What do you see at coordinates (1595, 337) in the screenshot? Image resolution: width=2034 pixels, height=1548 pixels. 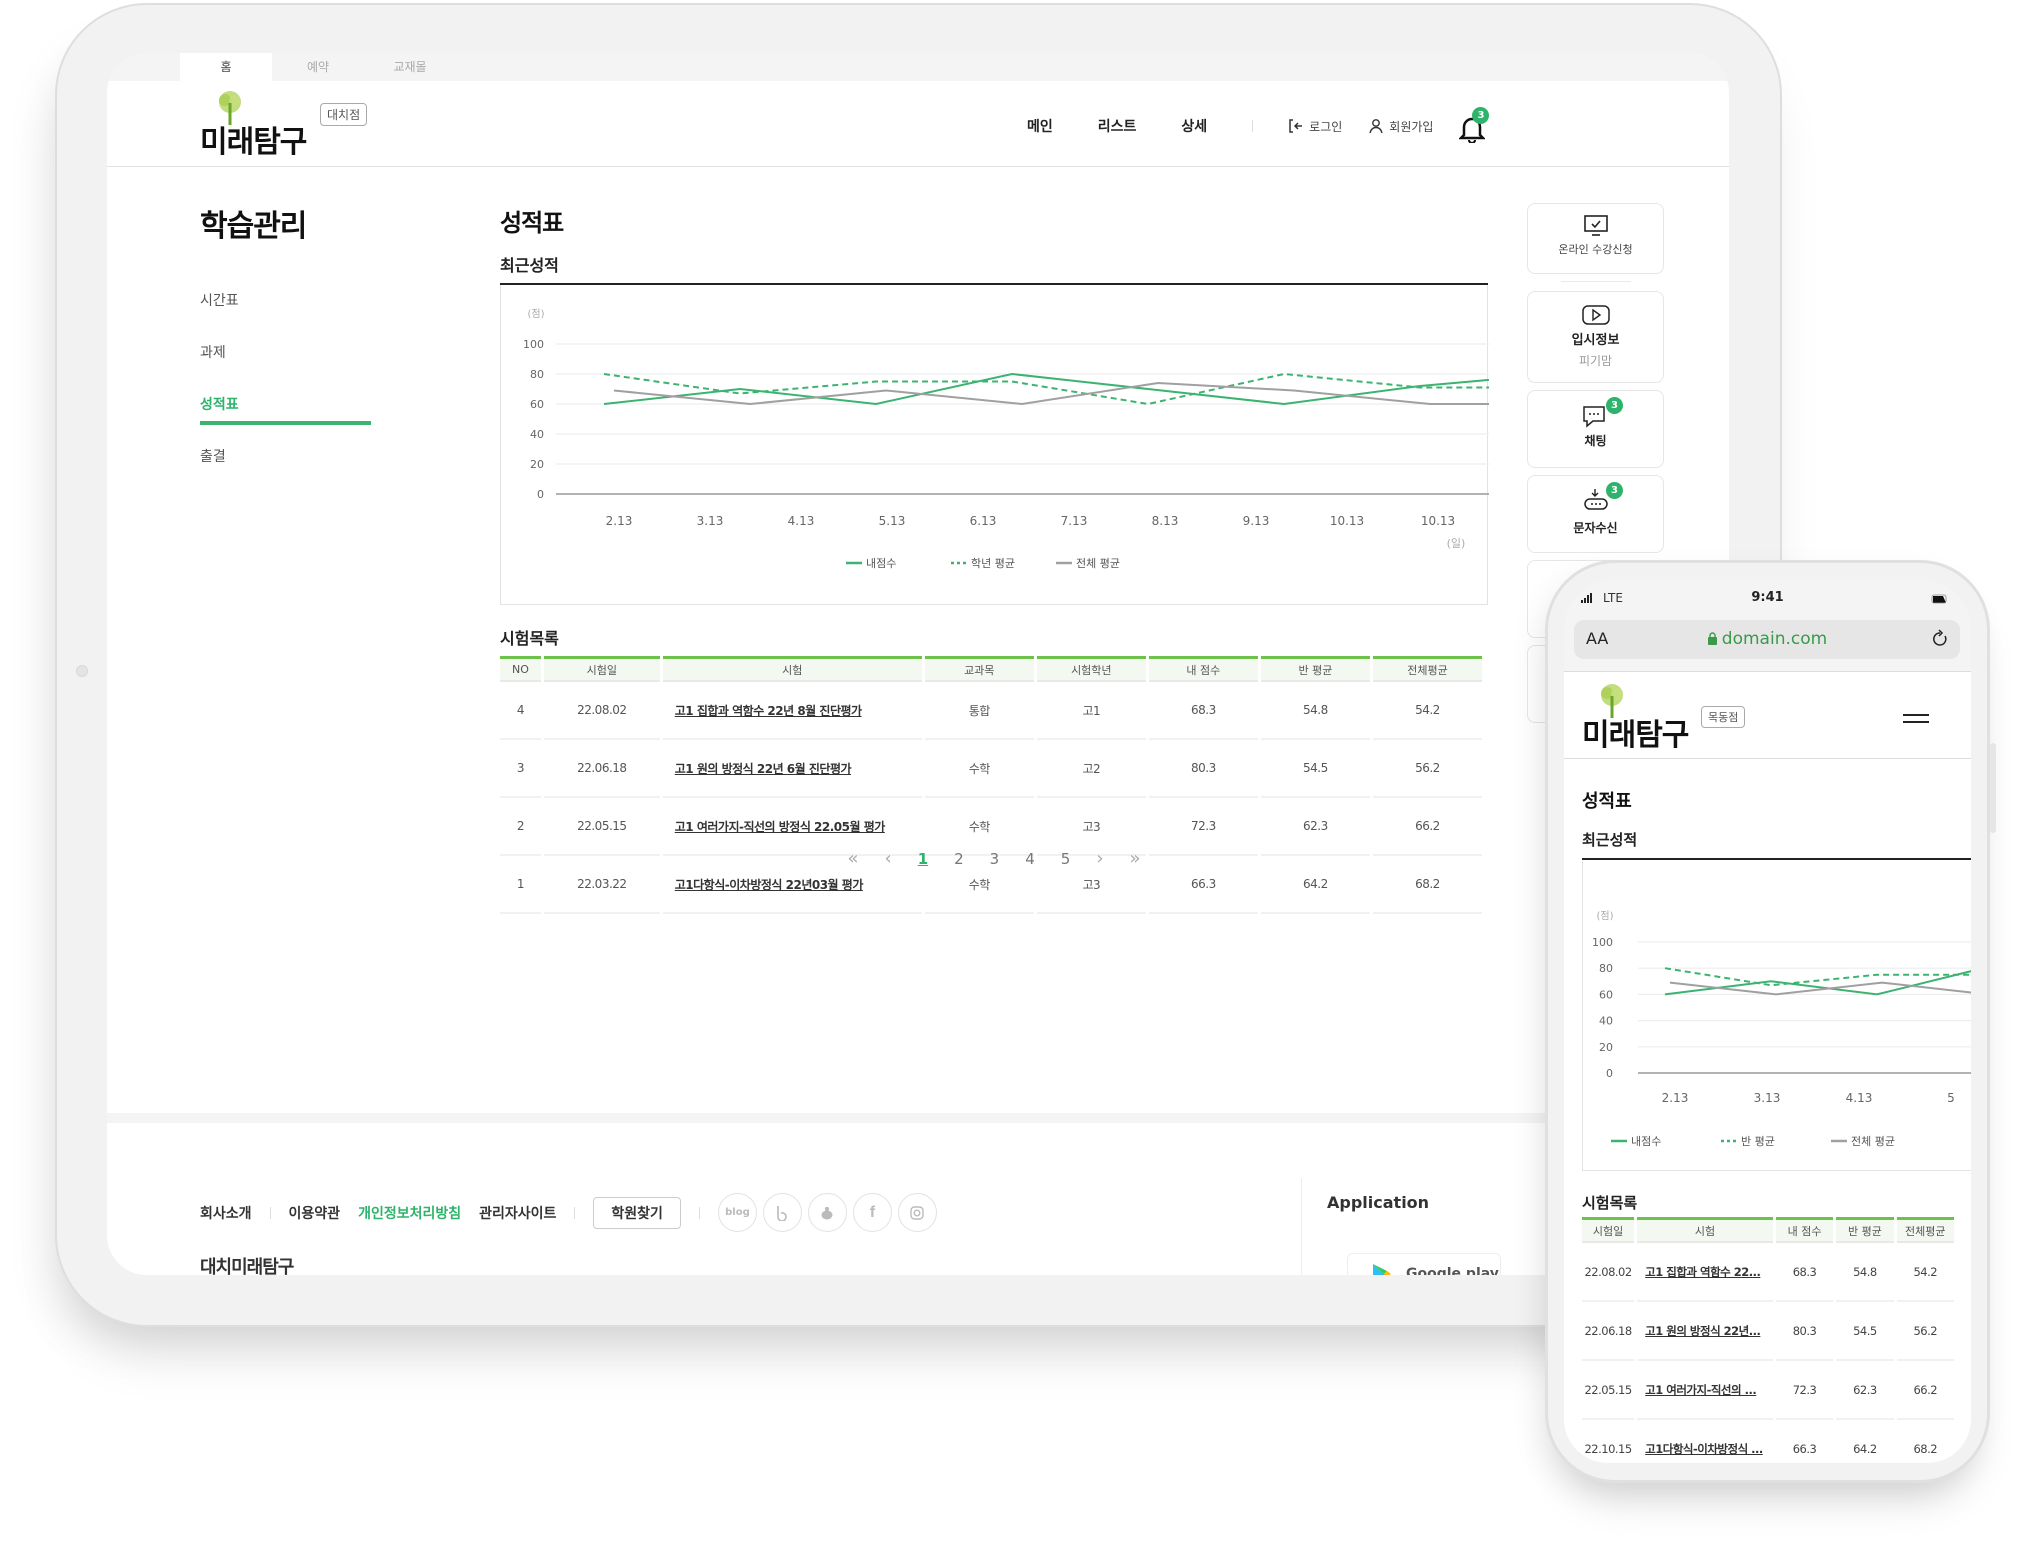 I see `quick-admission-info: 입시정보 피기맘` at bounding box center [1595, 337].